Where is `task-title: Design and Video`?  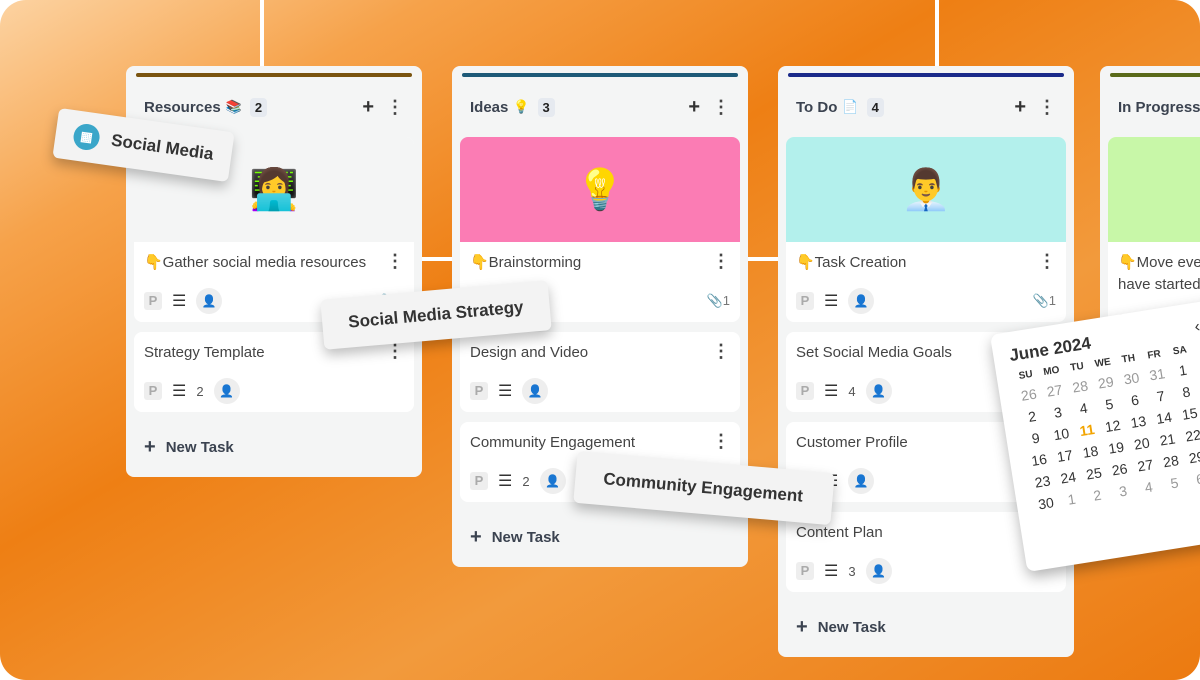 task-title: Design and Video is located at coordinates (529, 352).